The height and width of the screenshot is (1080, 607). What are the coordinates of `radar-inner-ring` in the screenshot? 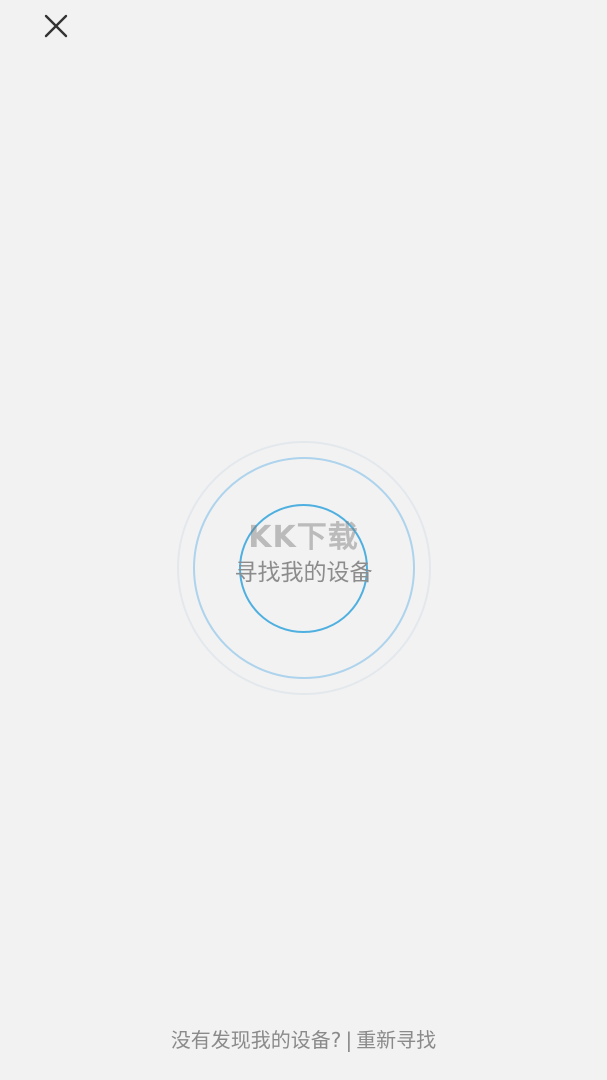 It's located at (303, 568).